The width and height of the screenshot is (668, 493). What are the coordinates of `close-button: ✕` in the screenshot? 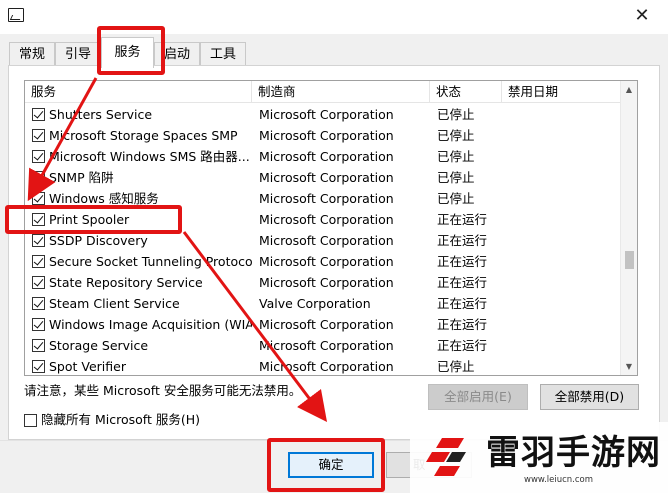 It's located at (642, 16).